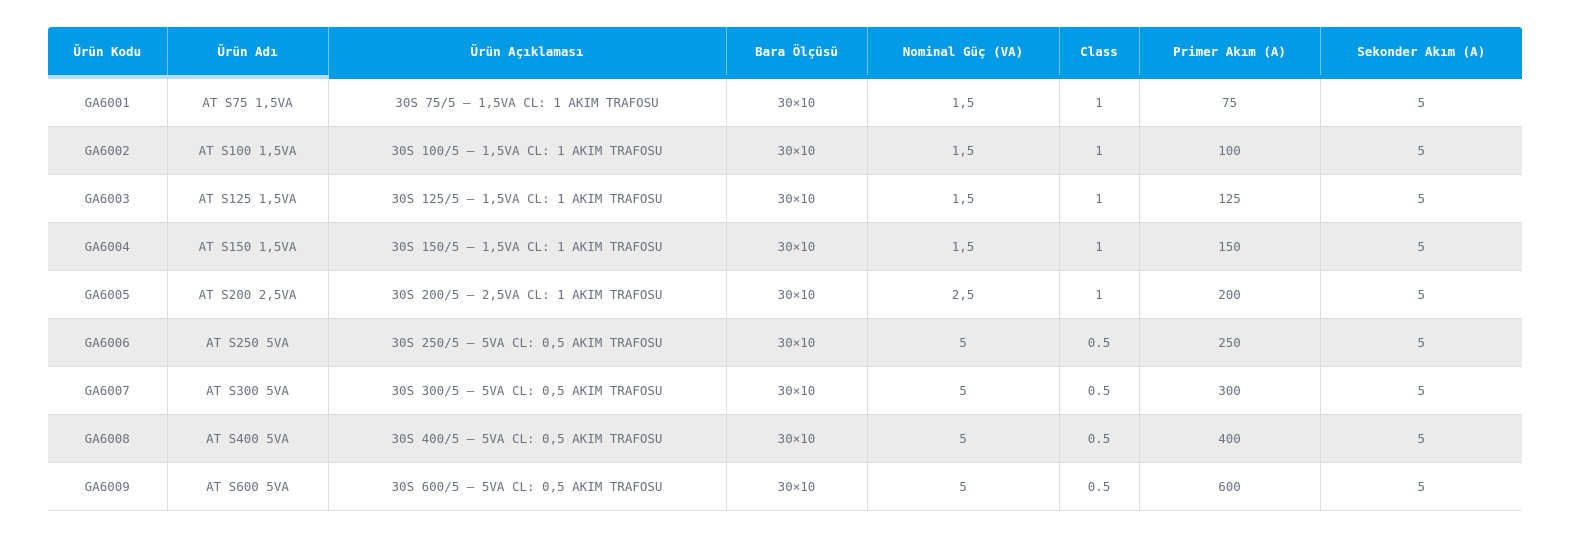 The image size is (1582, 543). I want to click on header-urun-aciklamasi: Ürün Açıklaması, so click(526, 53).